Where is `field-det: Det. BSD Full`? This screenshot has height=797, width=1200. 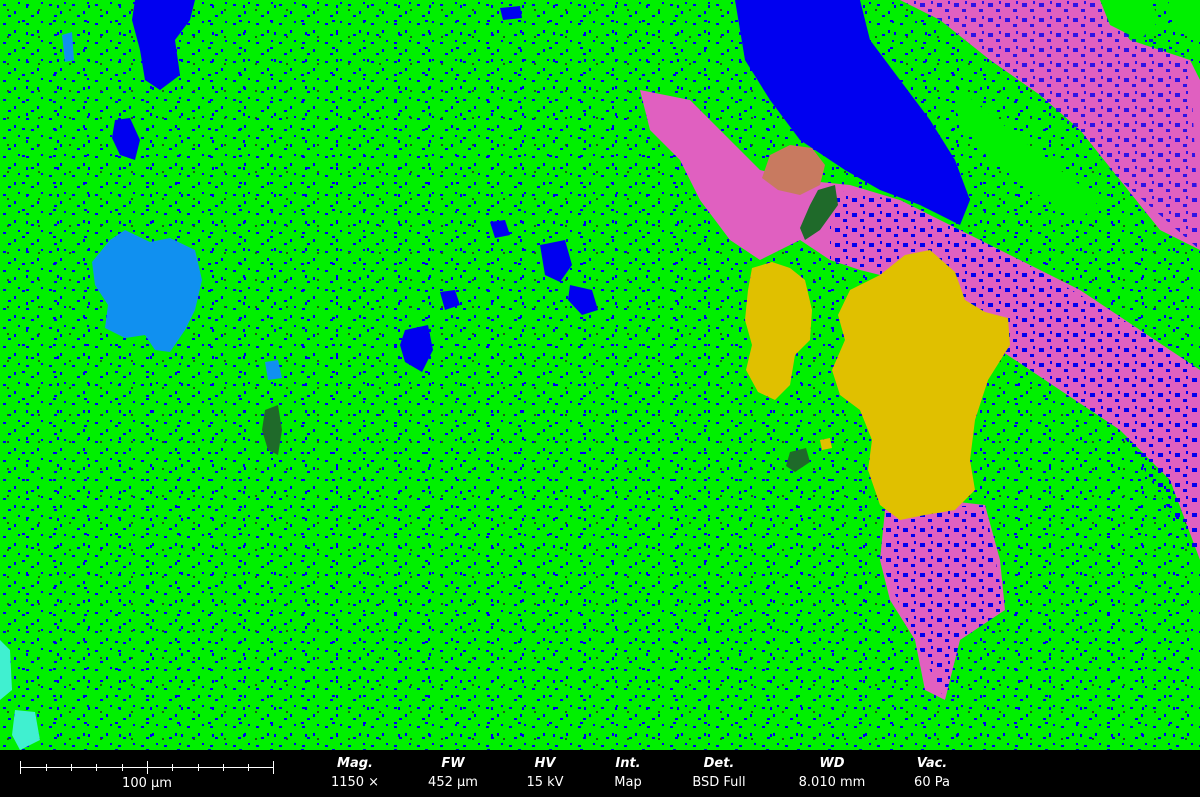
field-det: Det. BSD Full is located at coordinates (719, 773).